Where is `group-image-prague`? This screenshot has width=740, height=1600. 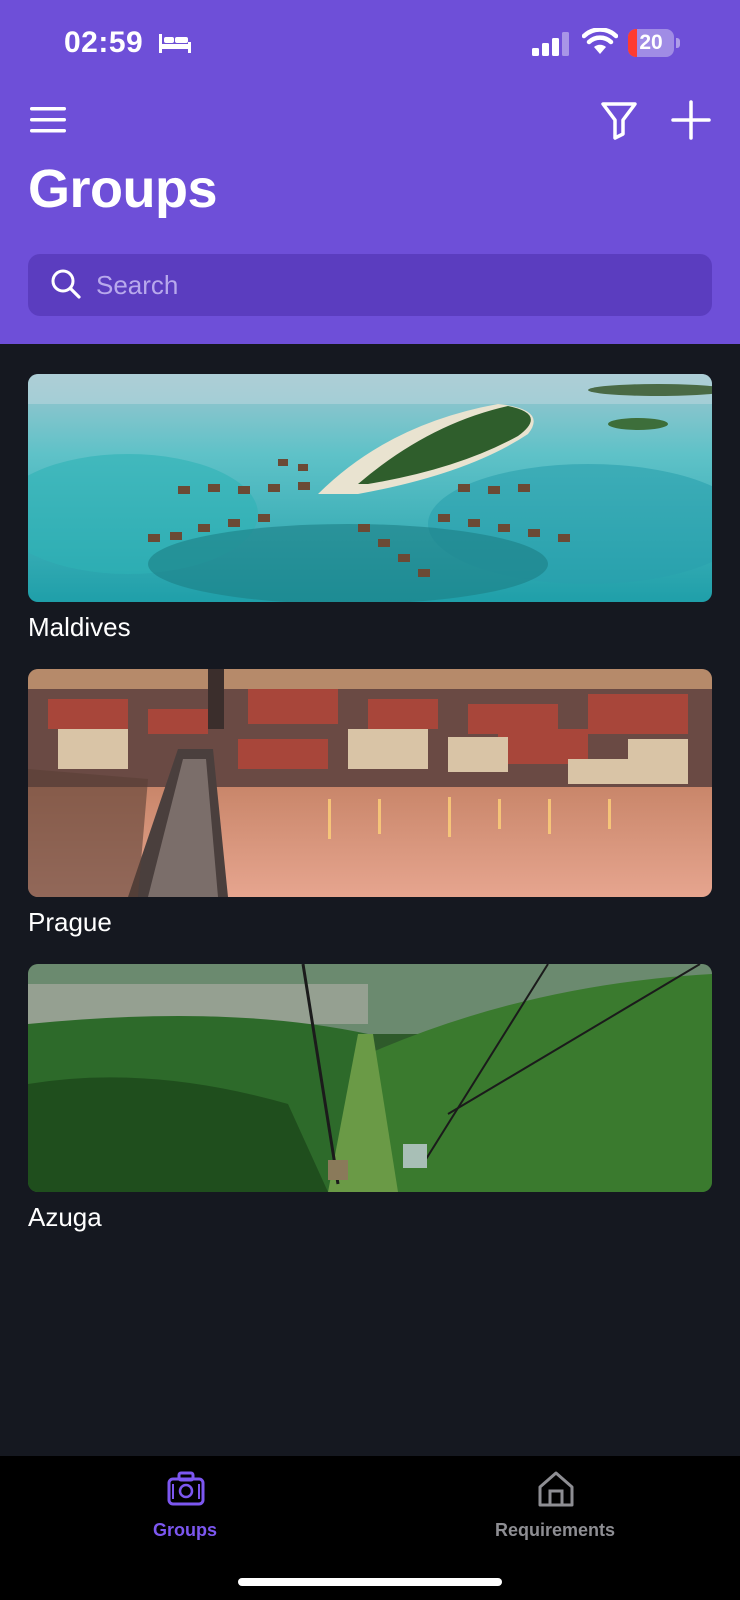 group-image-prague is located at coordinates (370, 783).